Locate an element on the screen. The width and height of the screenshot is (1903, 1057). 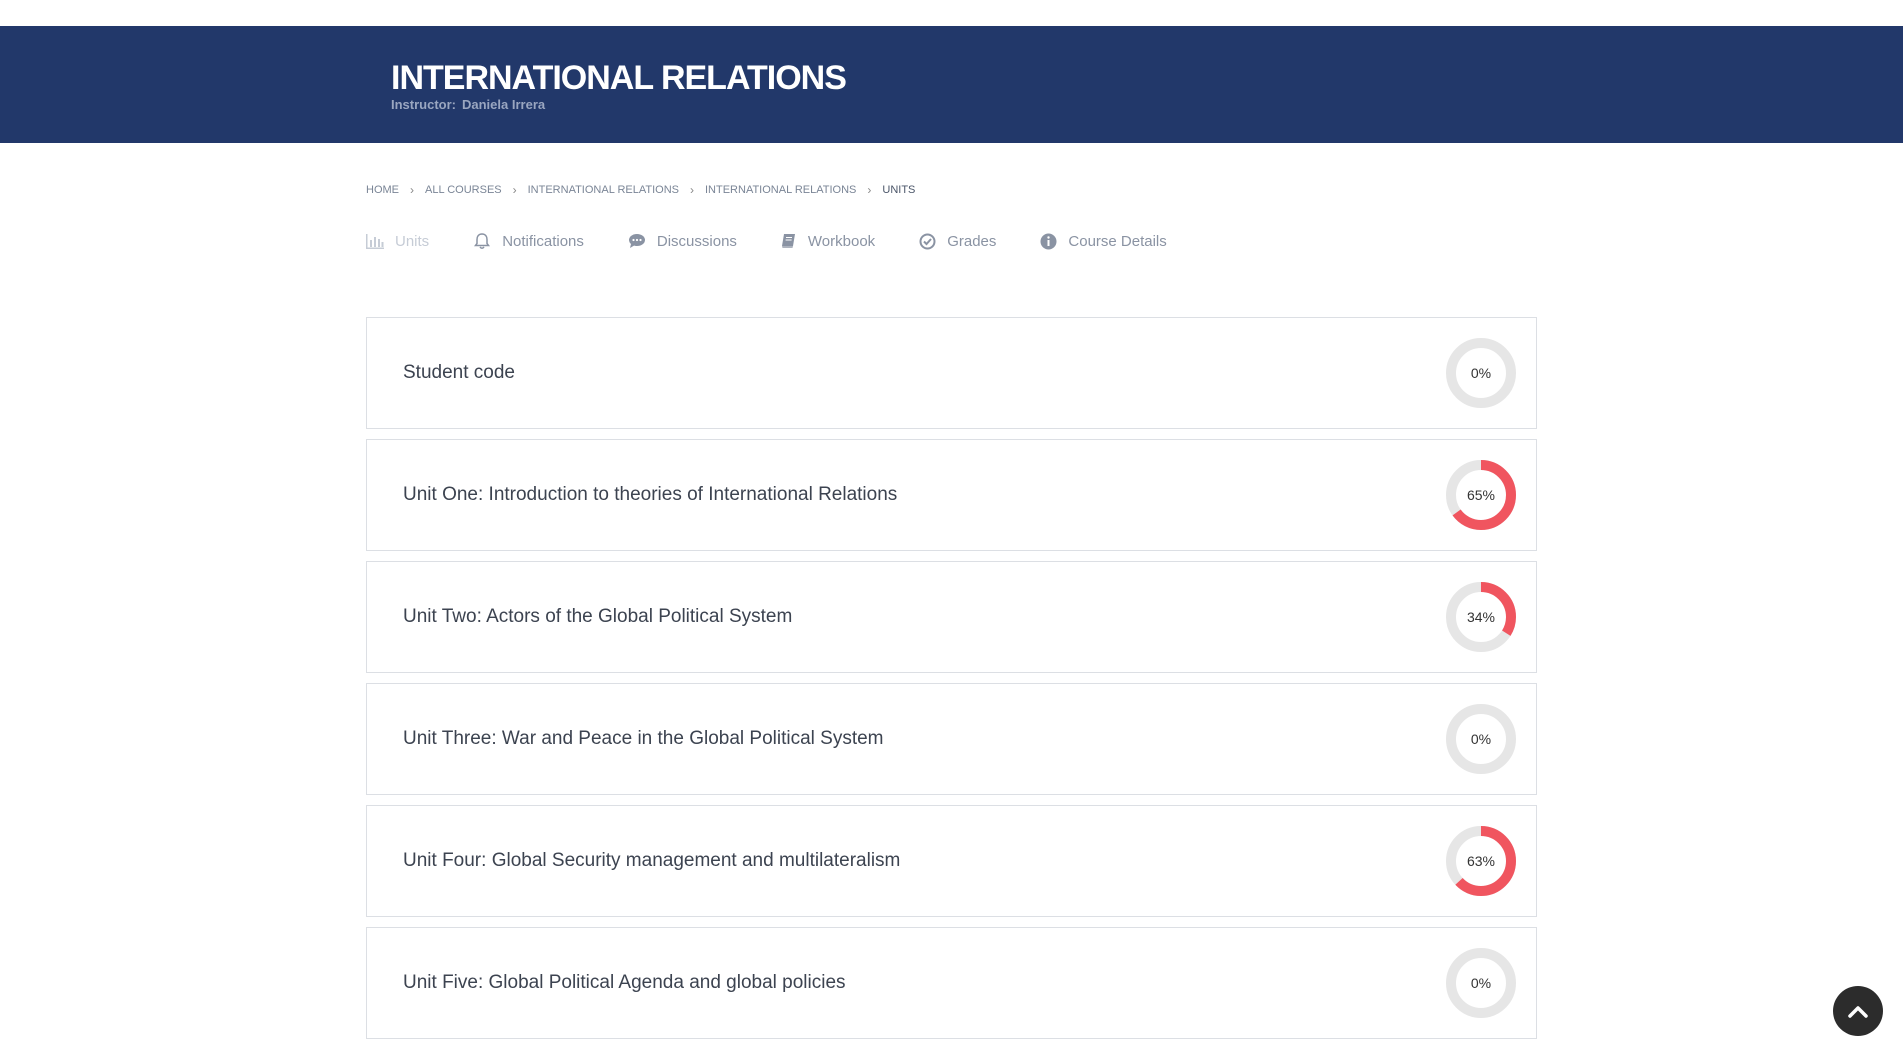
breadcrumb-course-2: INTERNATIONAL RELATIONS is located at coordinates (780, 190).